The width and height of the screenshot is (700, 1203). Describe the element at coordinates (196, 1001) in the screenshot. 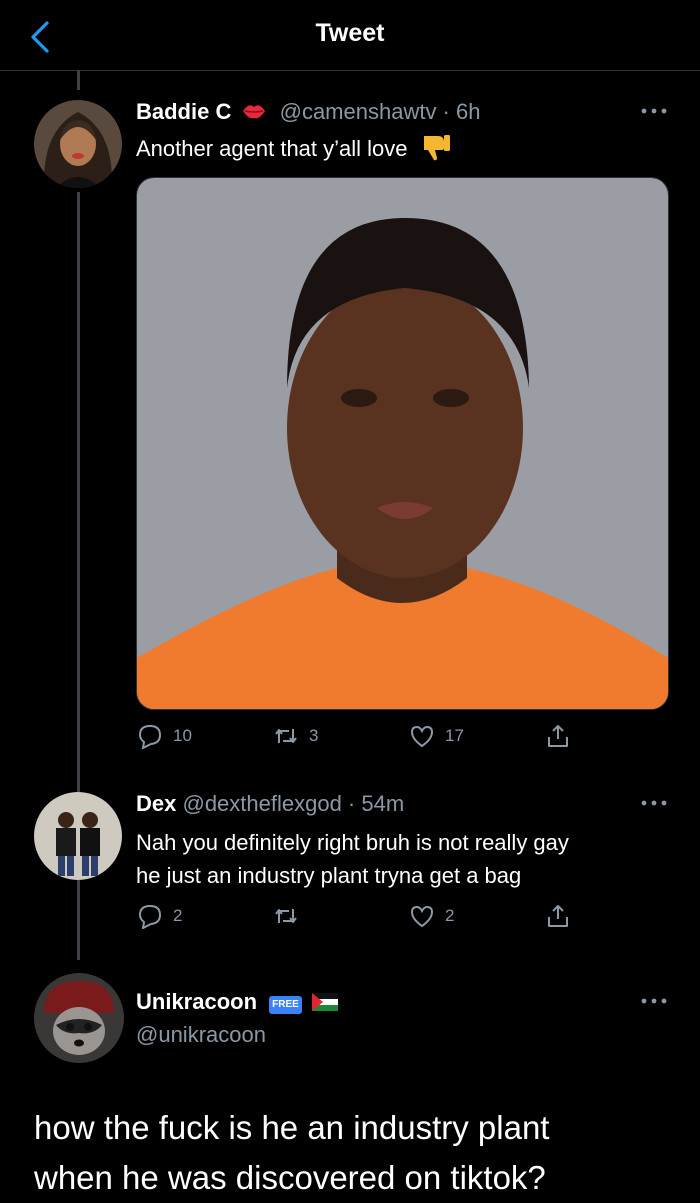

I see `author-name: Unikracoon` at that location.